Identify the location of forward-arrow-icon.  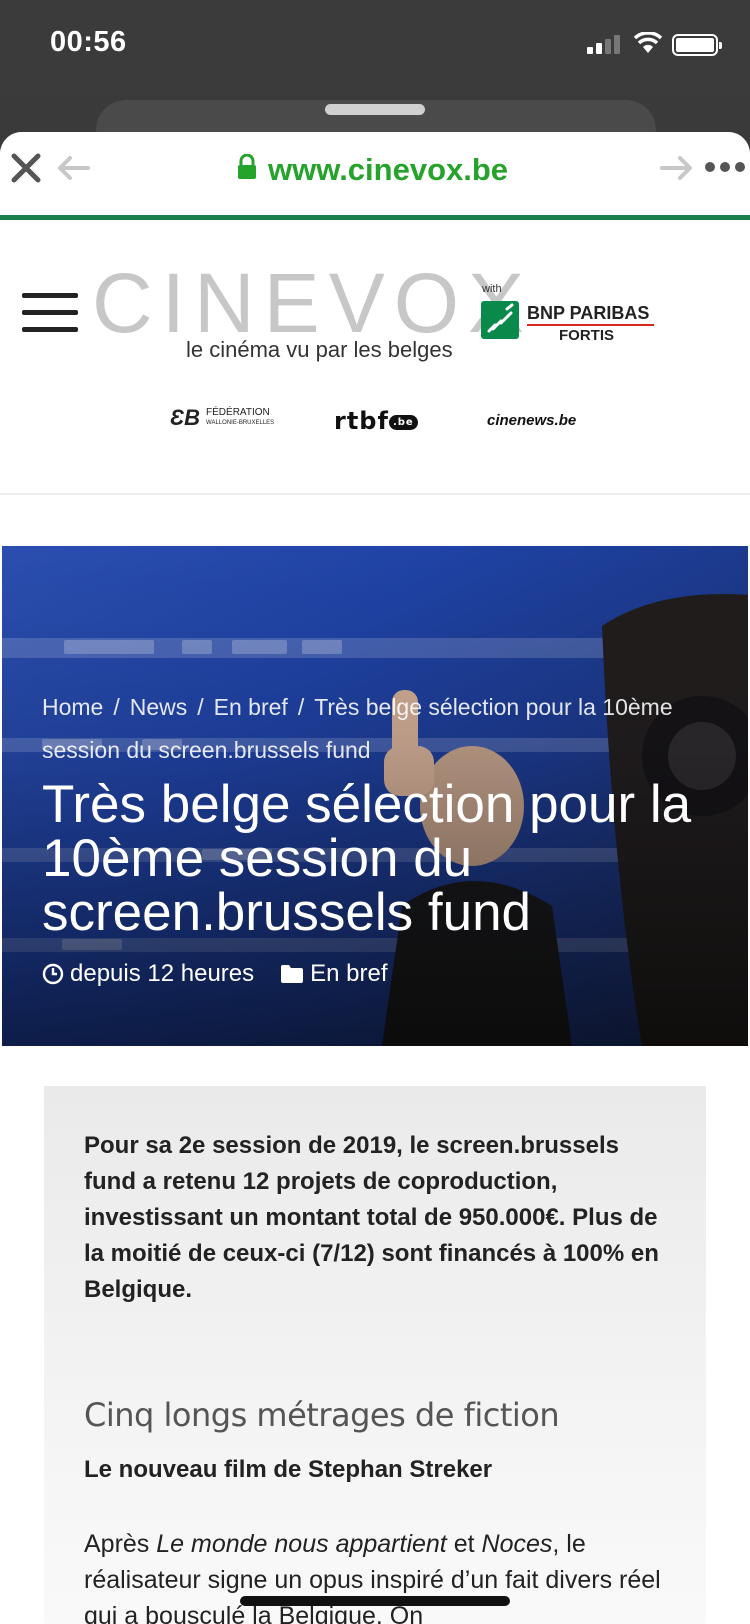
(677, 168).